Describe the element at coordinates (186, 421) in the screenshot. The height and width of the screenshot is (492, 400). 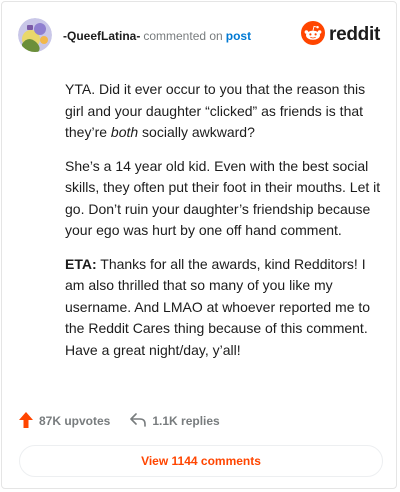
I see `replies-count: 1.1K replies` at that location.